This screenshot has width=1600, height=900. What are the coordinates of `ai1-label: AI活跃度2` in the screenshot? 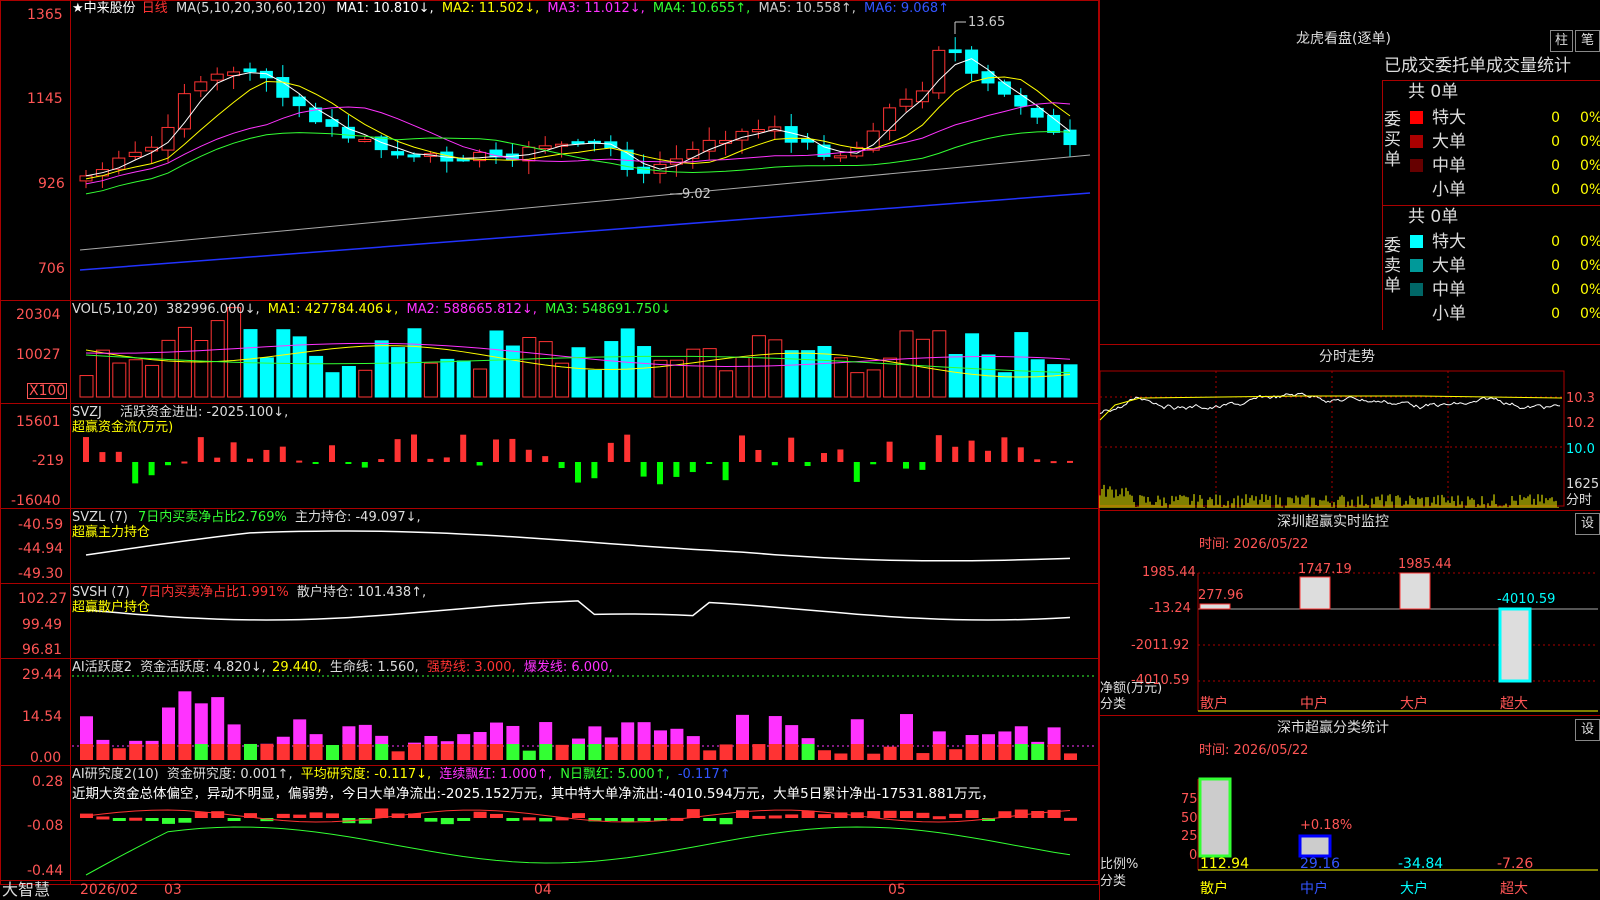 It's located at (102, 667).